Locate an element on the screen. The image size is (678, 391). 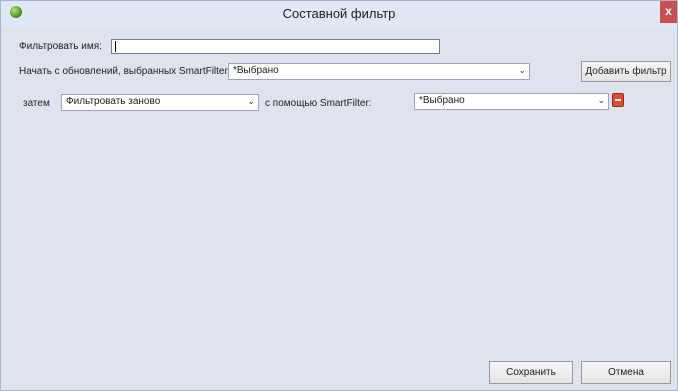
cancel-button: Отмена is located at coordinates (626, 372).